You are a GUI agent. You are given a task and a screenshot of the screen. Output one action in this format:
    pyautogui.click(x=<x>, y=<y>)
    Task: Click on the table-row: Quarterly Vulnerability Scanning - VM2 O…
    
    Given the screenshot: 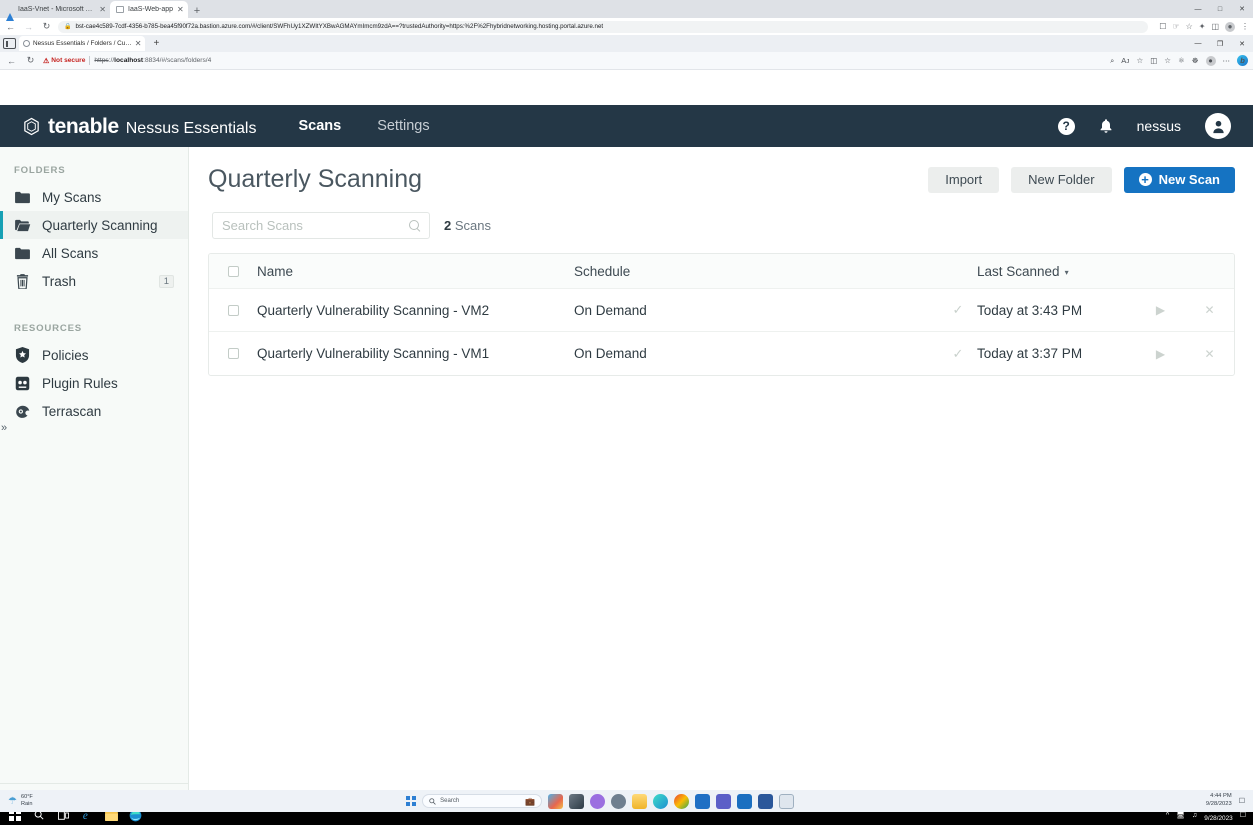 What is the action you would take?
    pyautogui.click(x=721, y=310)
    